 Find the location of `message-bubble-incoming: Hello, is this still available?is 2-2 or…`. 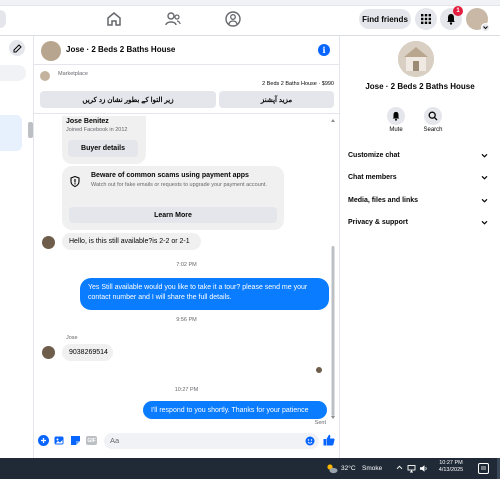

message-bubble-incoming: Hello, is this still available?is 2-2 or… is located at coordinates (131, 241).